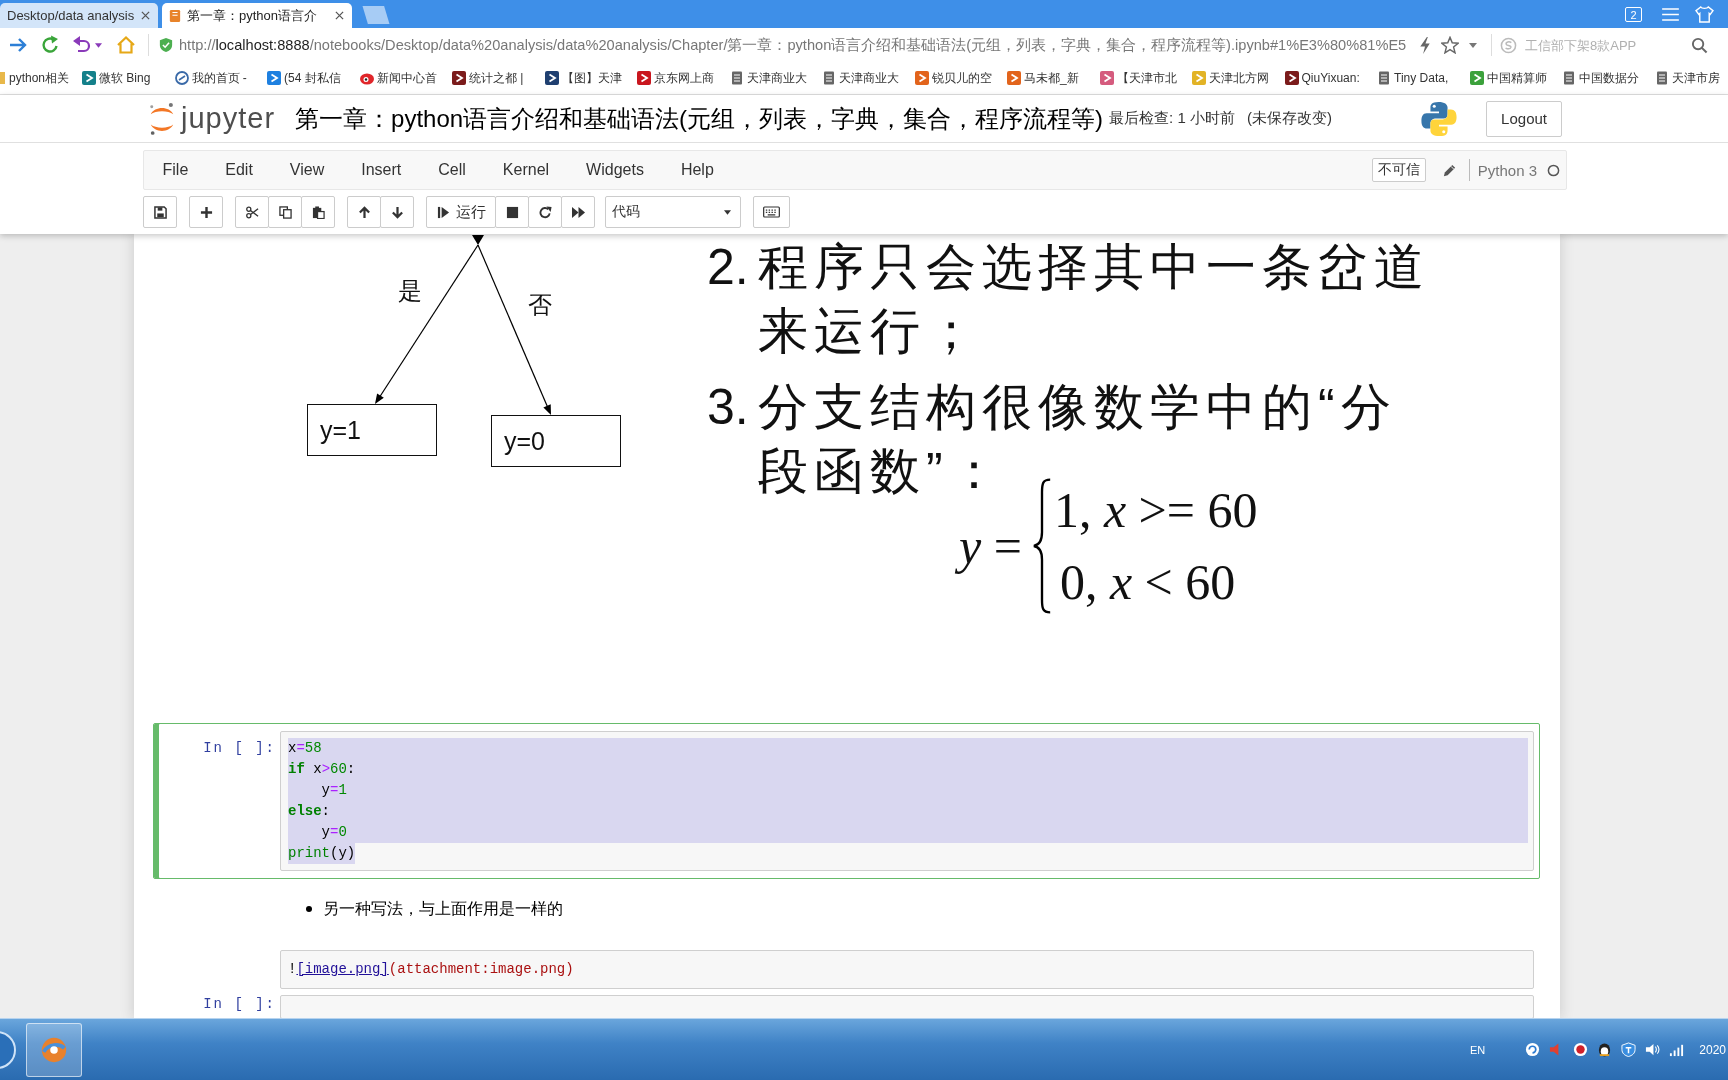  Describe the element at coordinates (1328, 78) in the screenshot. I see `bookmark-link: QiuYixuan:` at that location.